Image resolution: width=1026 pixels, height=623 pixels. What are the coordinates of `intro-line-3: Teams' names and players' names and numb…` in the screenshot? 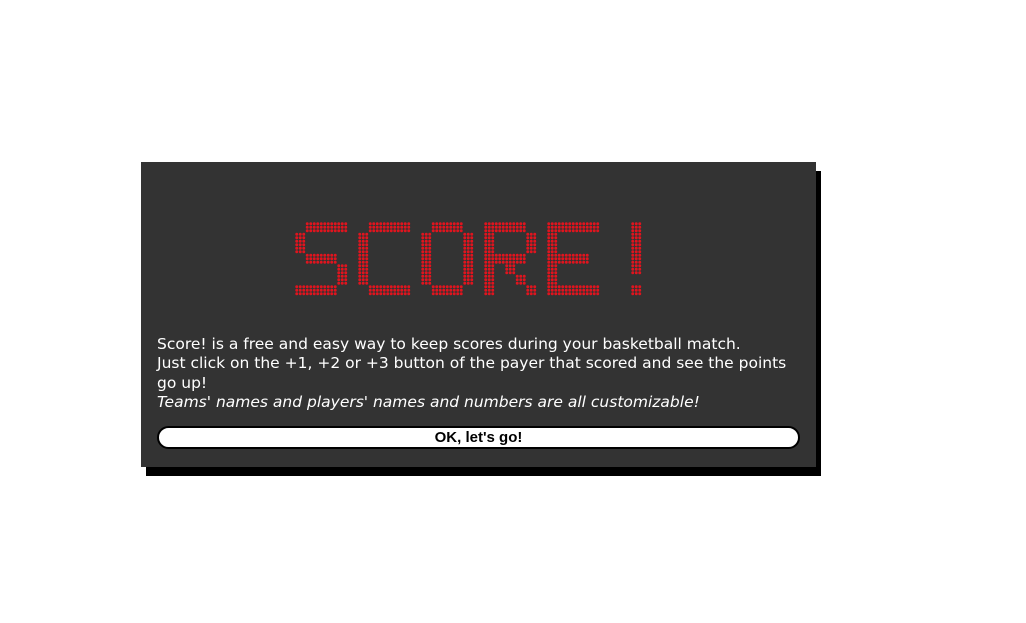 It's located at (428, 401).